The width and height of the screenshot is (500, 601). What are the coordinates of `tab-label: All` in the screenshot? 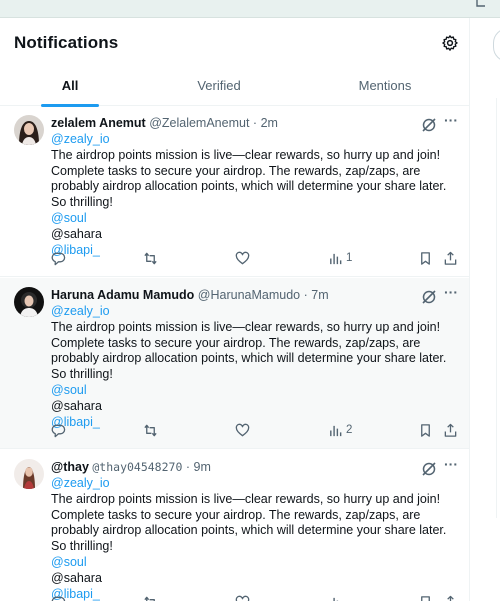 It's located at (70, 85).